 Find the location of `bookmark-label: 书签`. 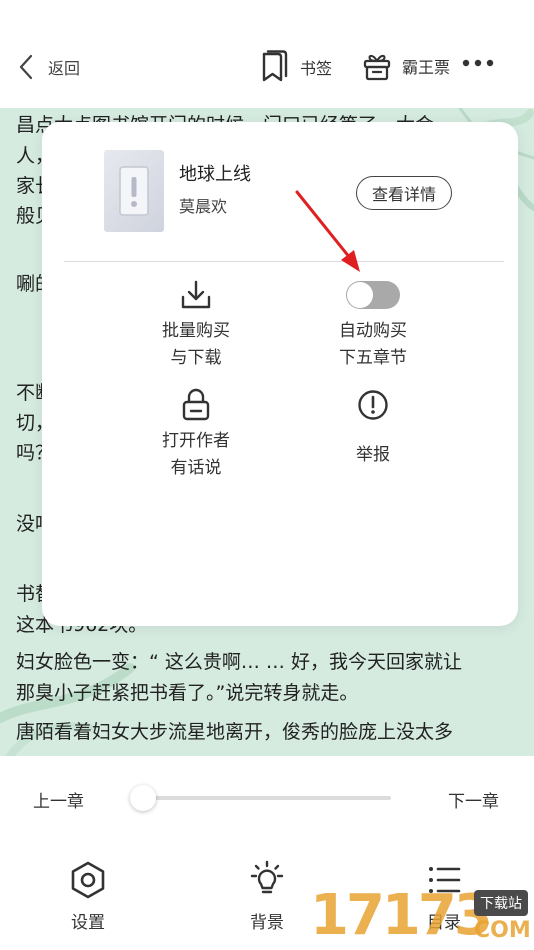

bookmark-label: 书签 is located at coordinates (316, 68).